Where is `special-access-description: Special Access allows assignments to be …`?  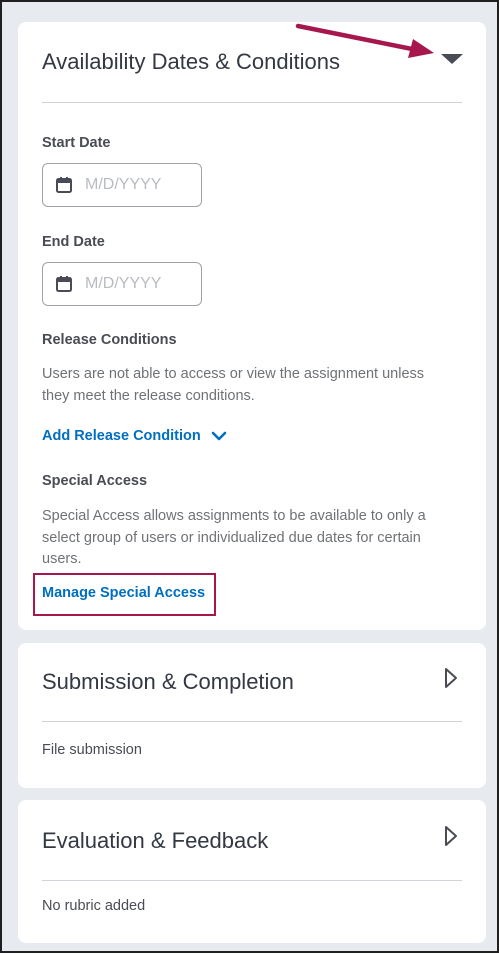 special-access-description: Special Access allows assignments to be … is located at coordinates (234, 537).